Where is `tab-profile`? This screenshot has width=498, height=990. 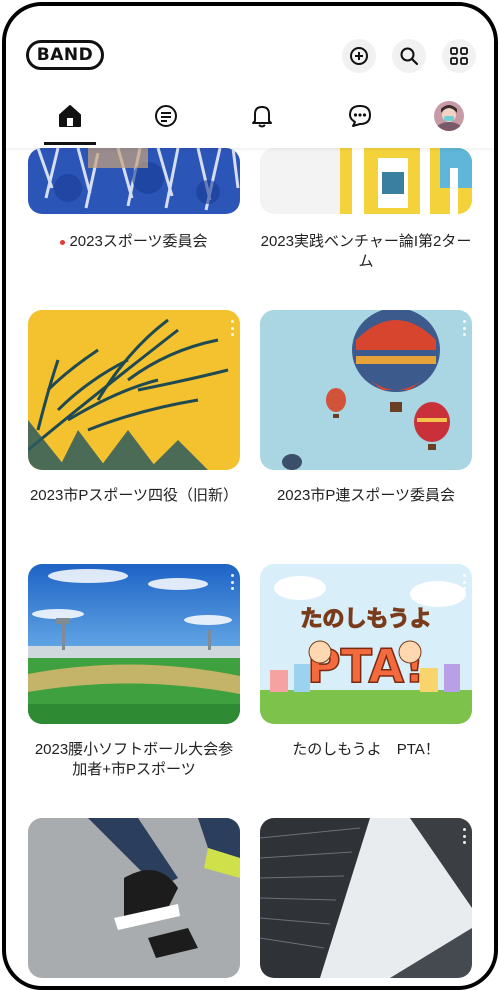 tab-profile is located at coordinates (449, 116).